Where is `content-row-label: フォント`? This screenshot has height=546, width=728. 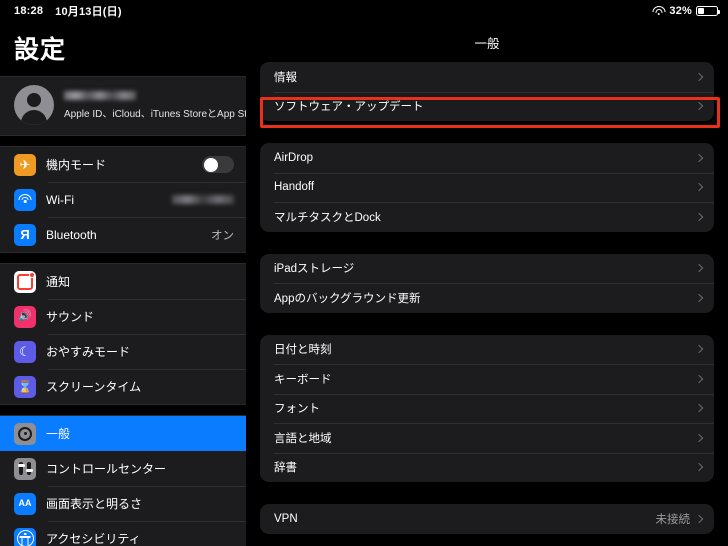
content-row-label: フォント is located at coordinates (297, 409).